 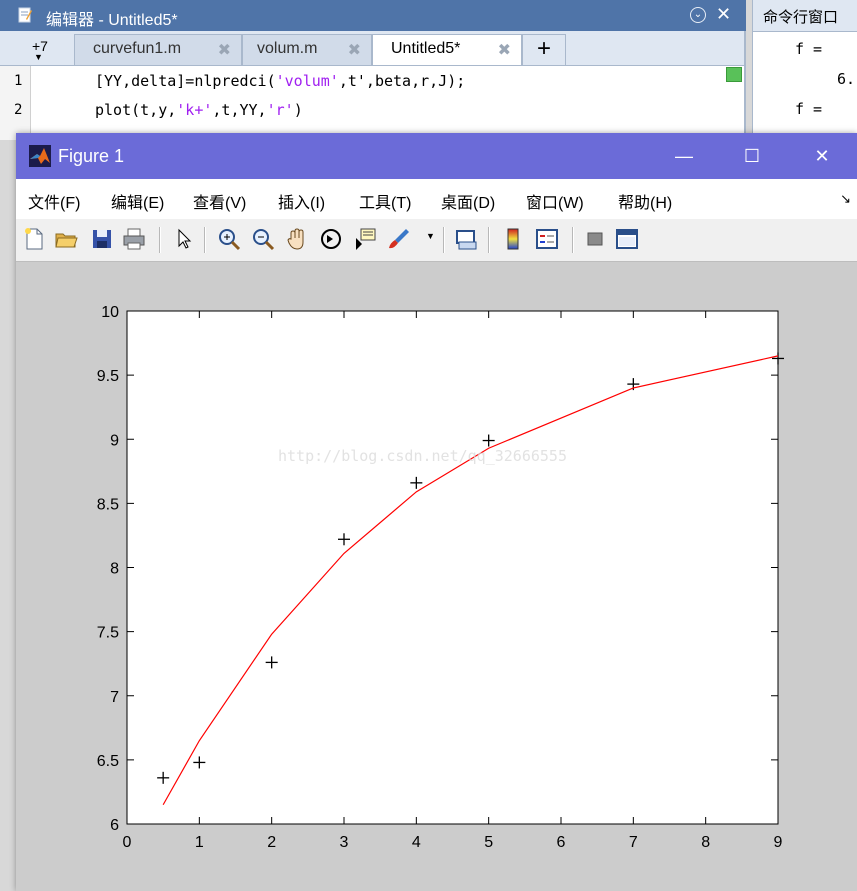 I want to click on close-button: ✕, so click(x=822, y=156).